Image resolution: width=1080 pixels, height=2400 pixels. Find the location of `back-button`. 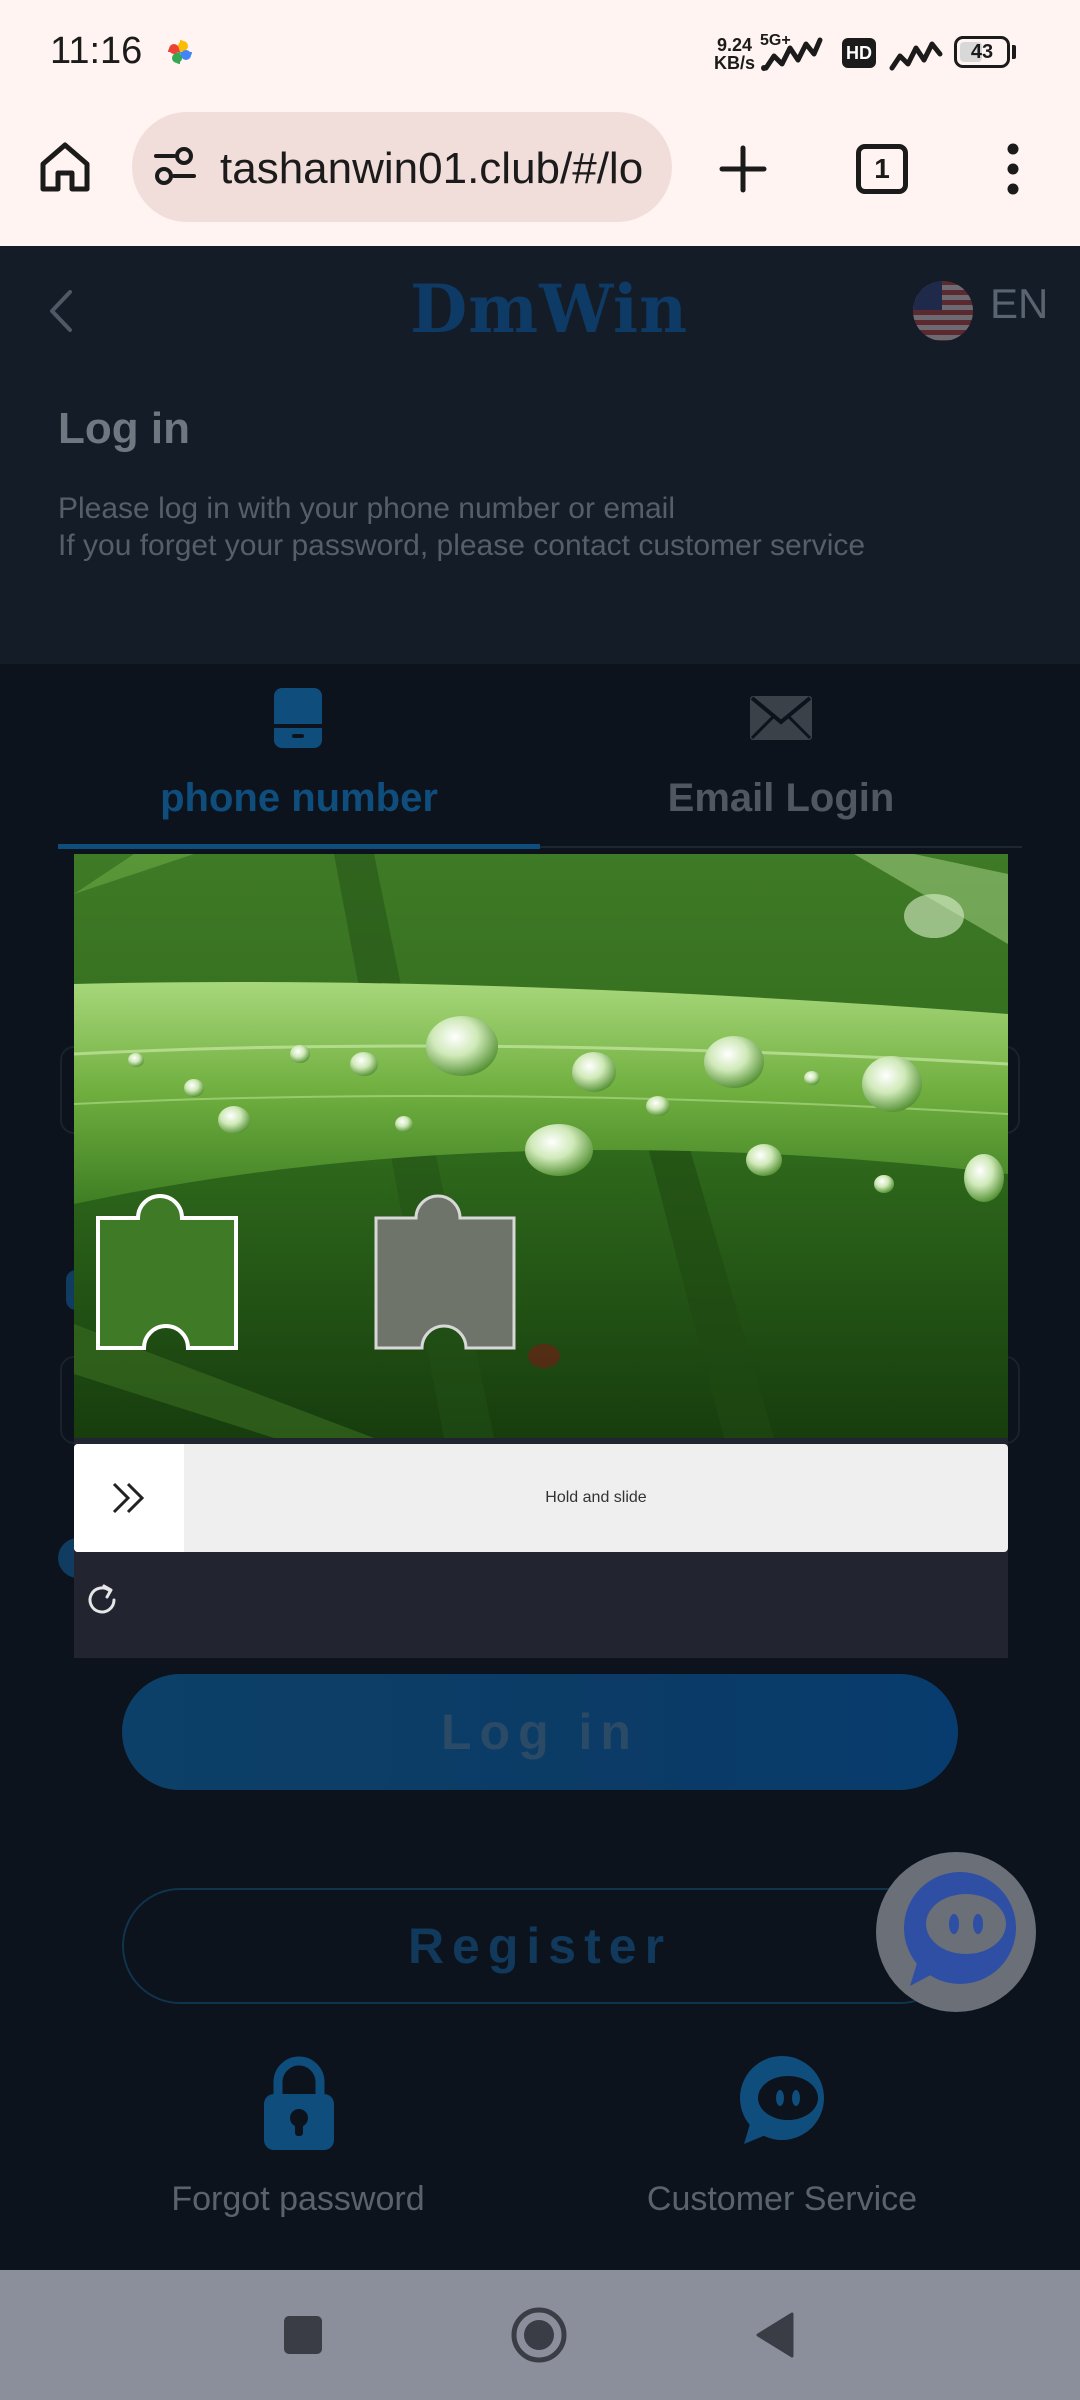

back-button is located at coordinates (775, 2335).